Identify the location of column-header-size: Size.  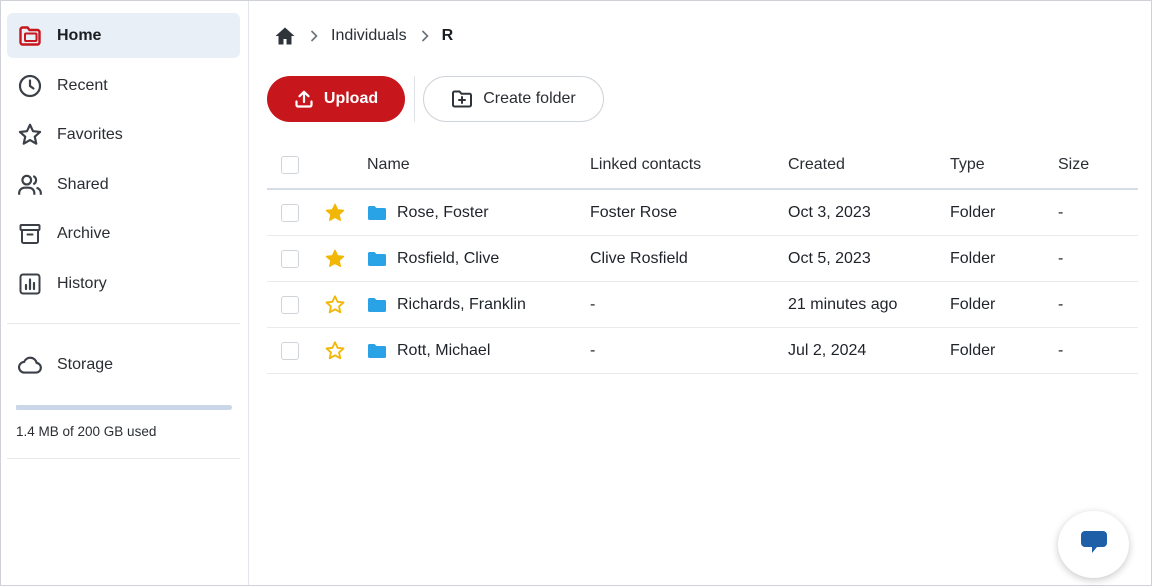
(1073, 165).